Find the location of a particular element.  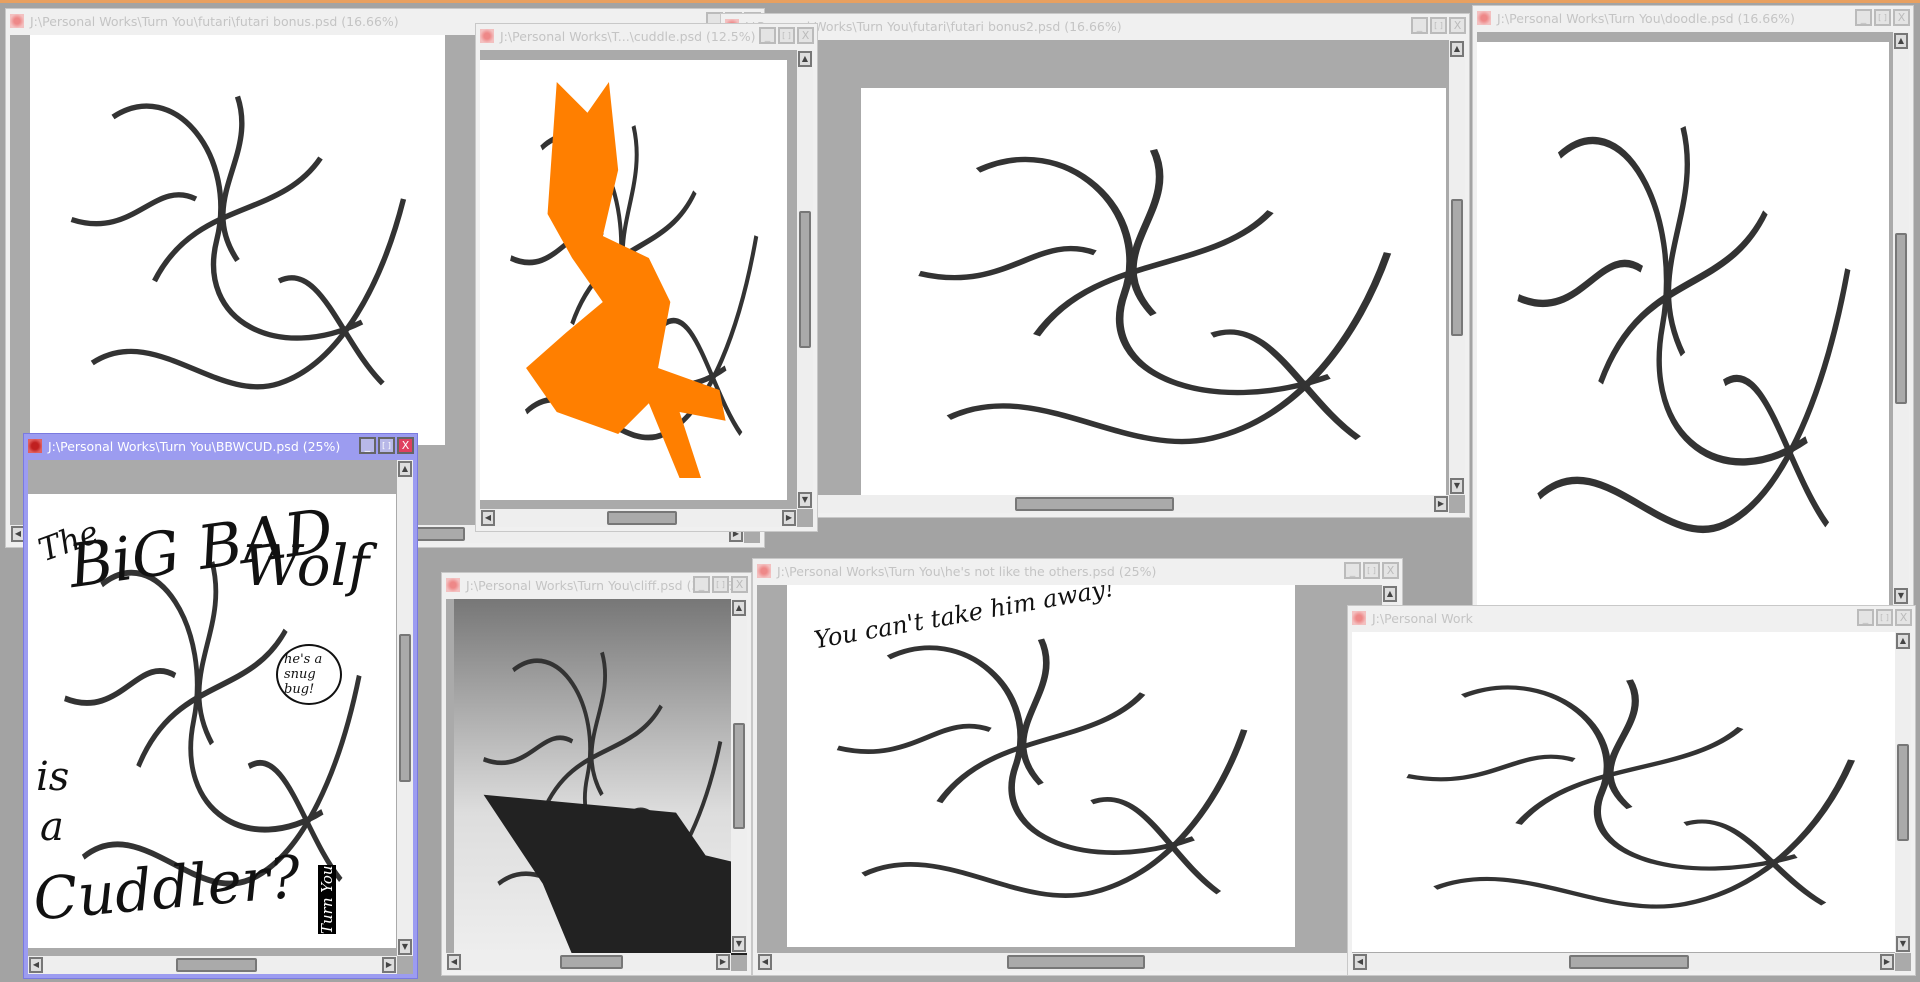

document-window-partial: J:\Personal Work _ [ ] X ▲ ▼ ◀ ▶ is located at coordinates (1631, 790).